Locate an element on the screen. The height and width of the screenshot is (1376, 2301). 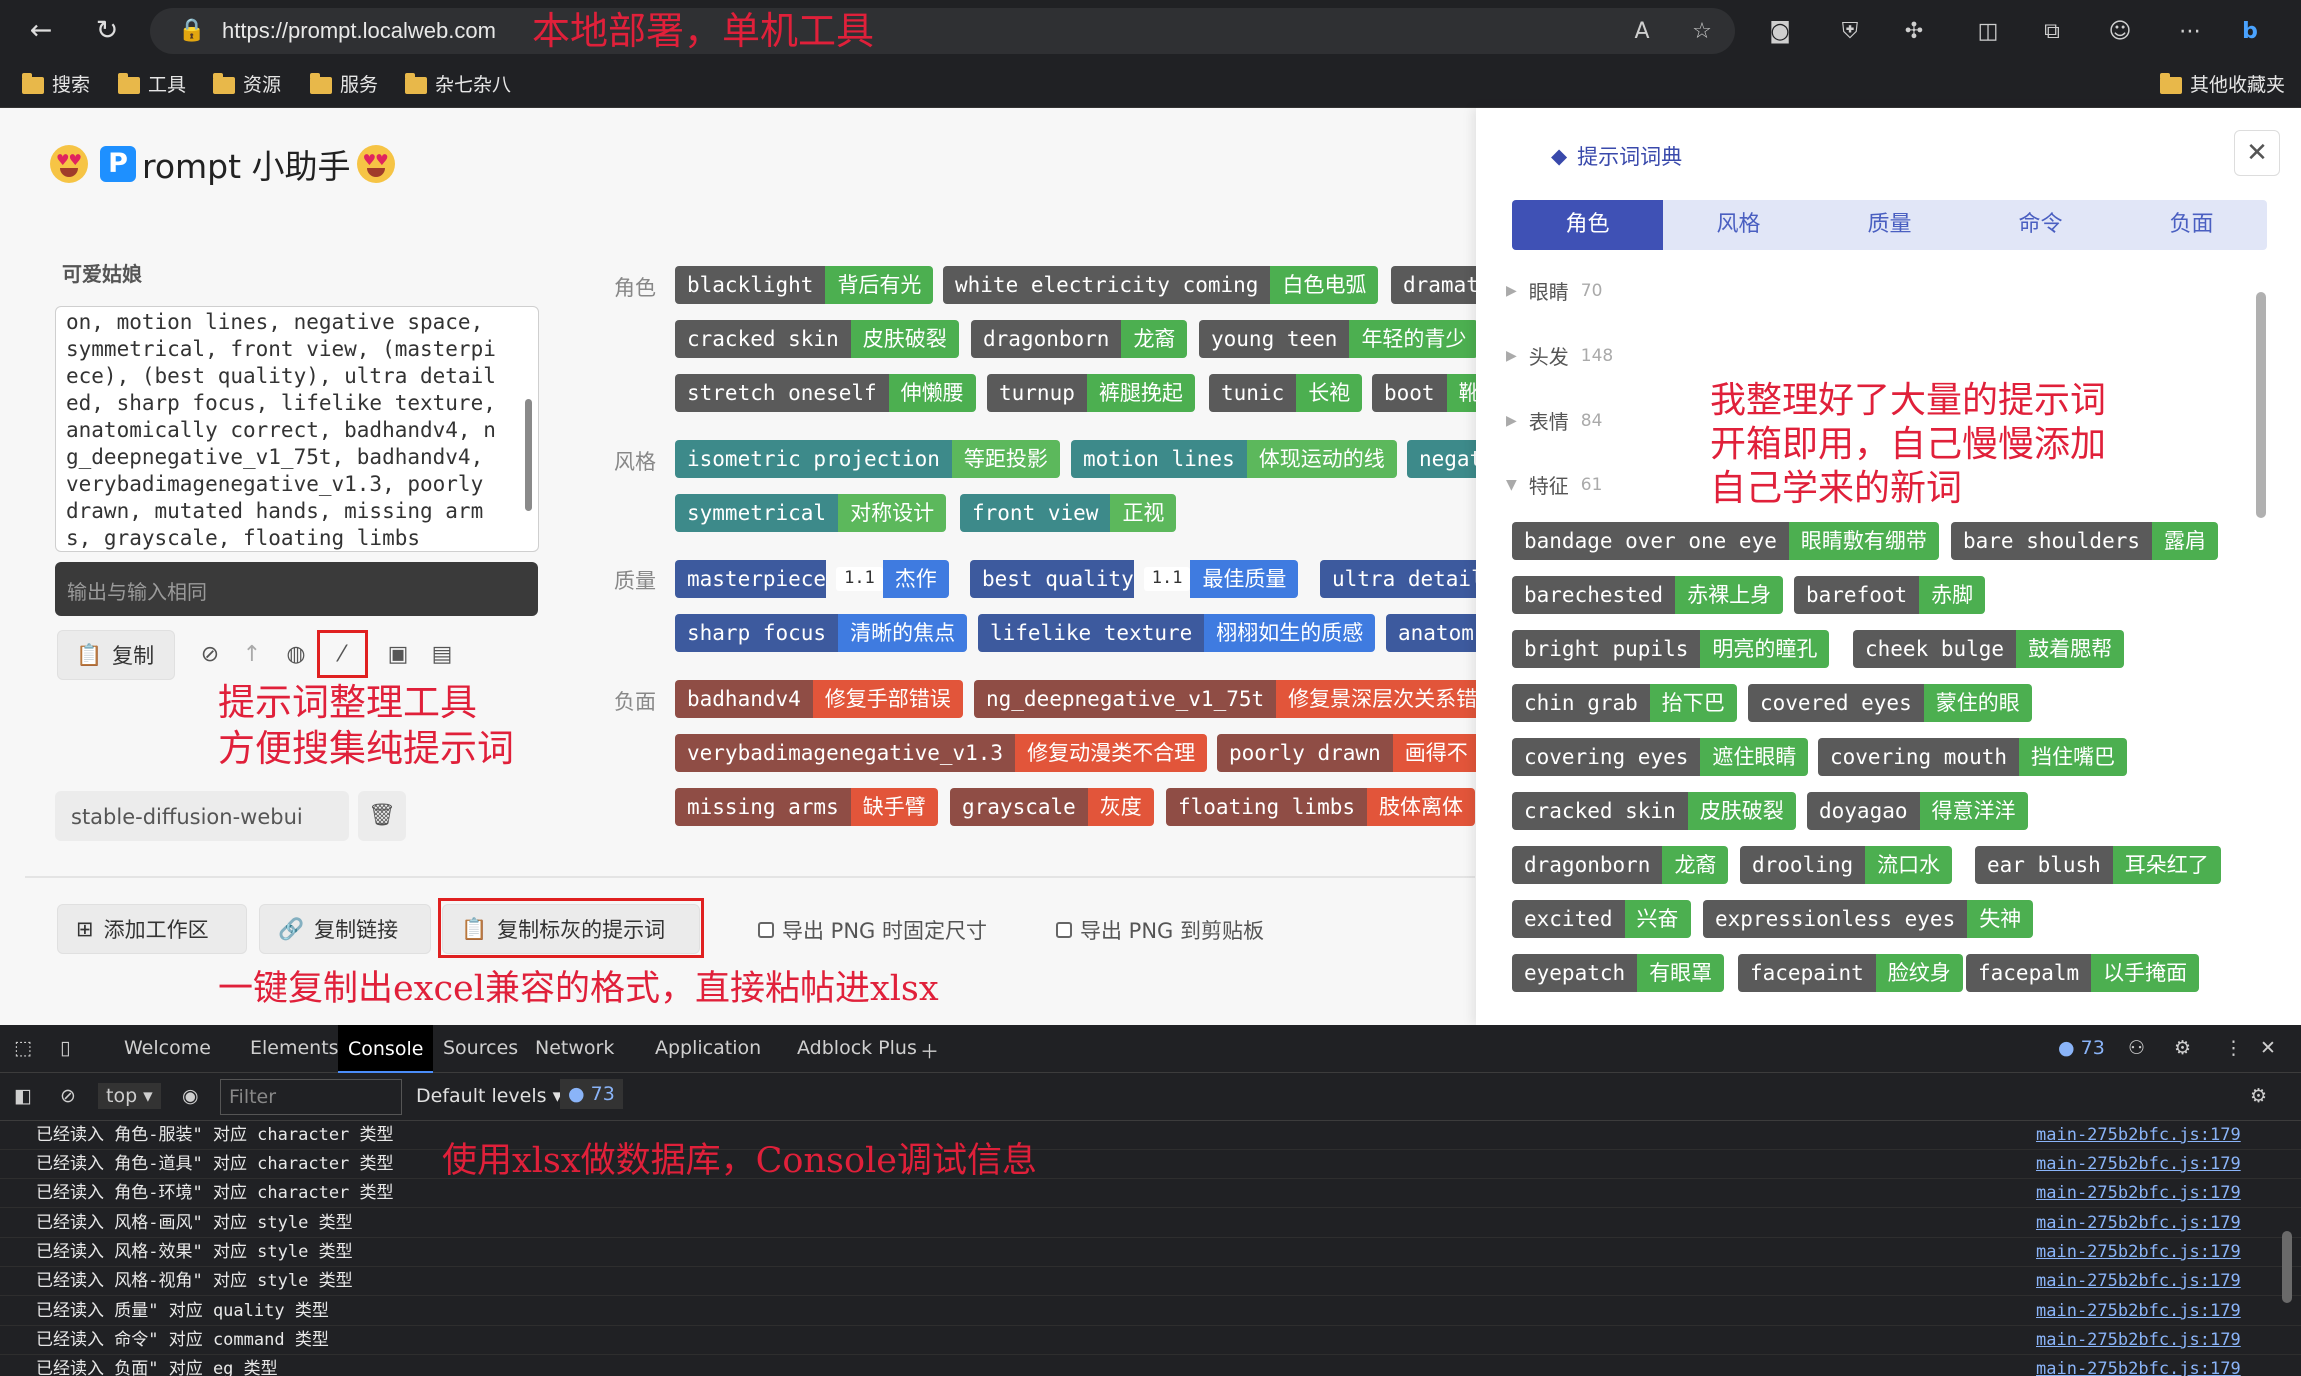
bookmark-tools: 工具 is located at coordinates (152, 85).